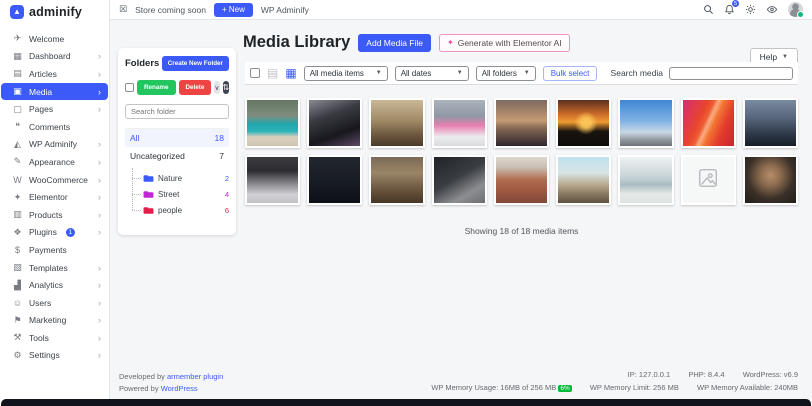 This screenshot has width=812, height=406. What do you see at coordinates (273, 180) in the screenshot?
I see `bridge-snow-photo` at bounding box center [273, 180].